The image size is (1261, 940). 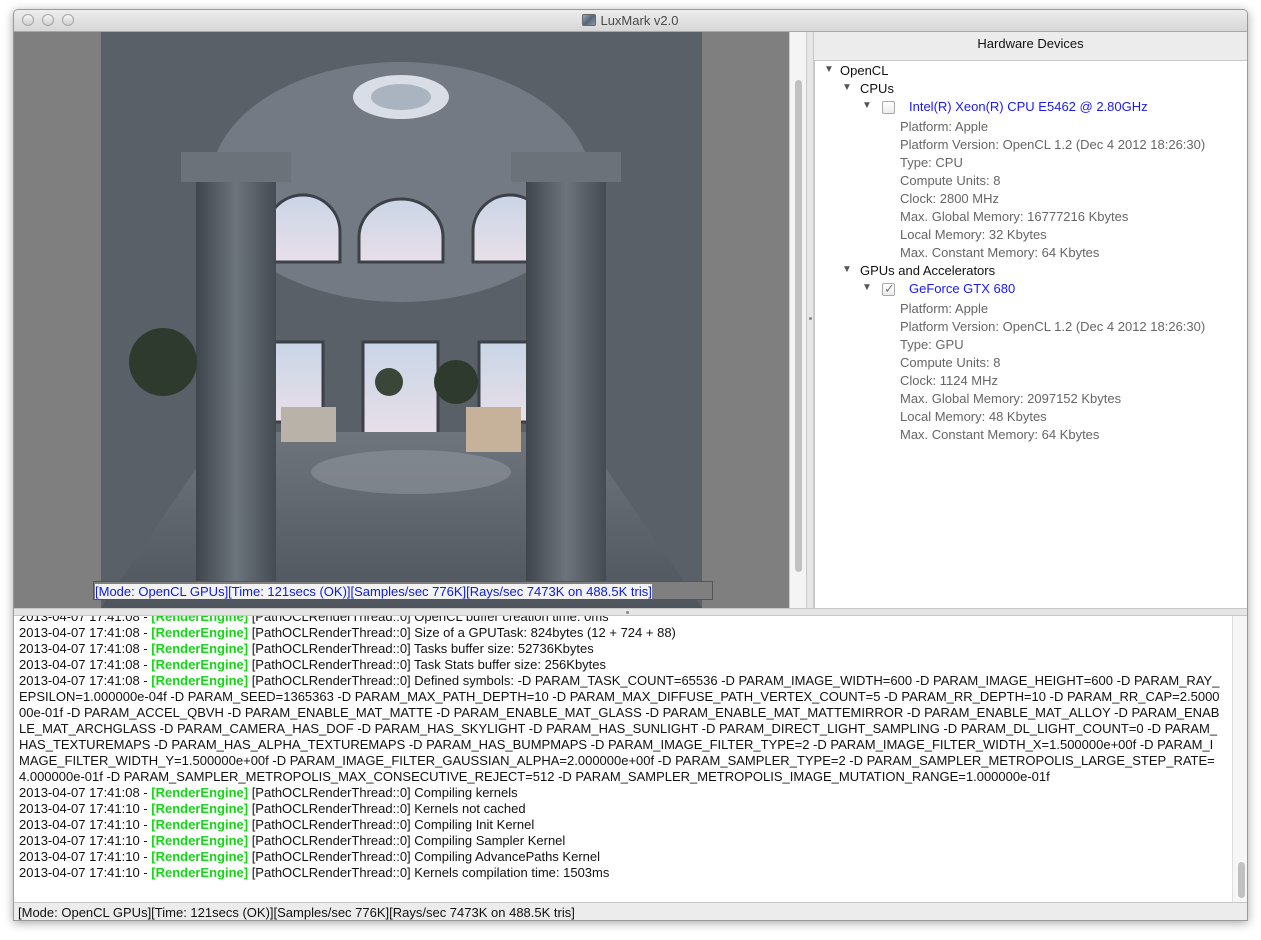 What do you see at coordinates (944, 308) in the screenshot?
I see `gpu-prop-platform: Platform: Apple` at bounding box center [944, 308].